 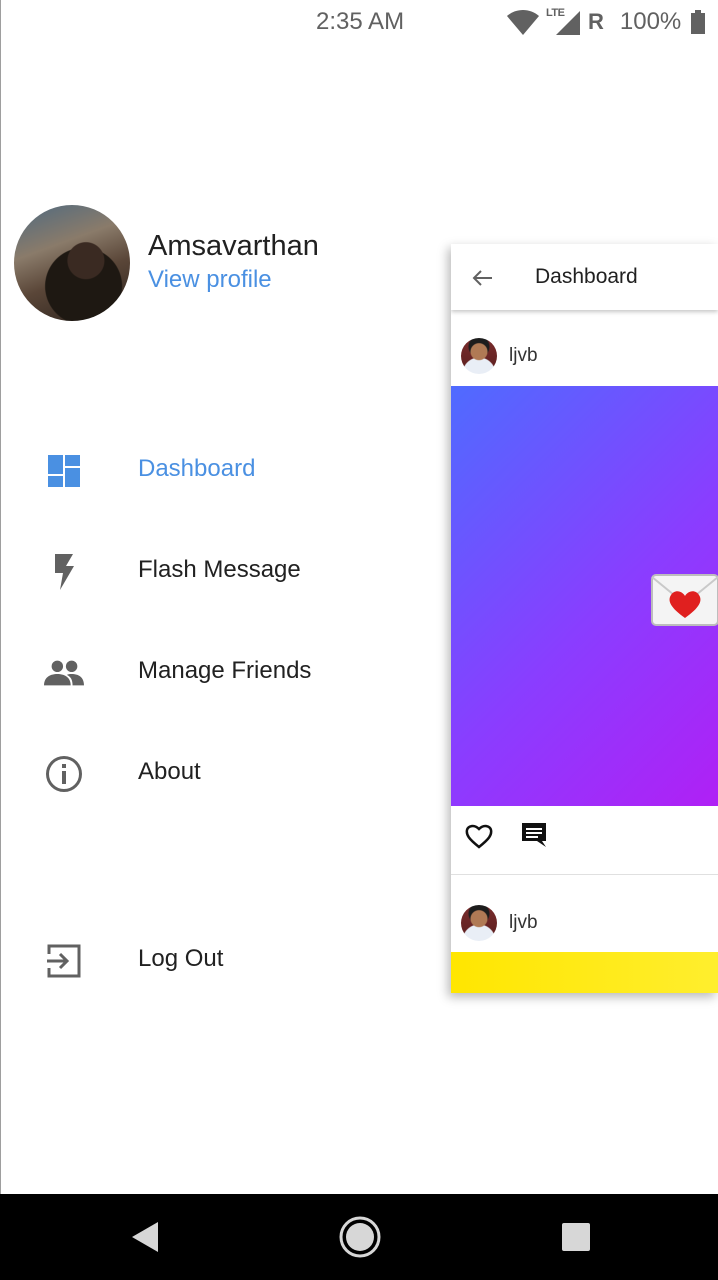 I want to click on menu-item-flash-message: Flash Message, so click(x=210, y=572).